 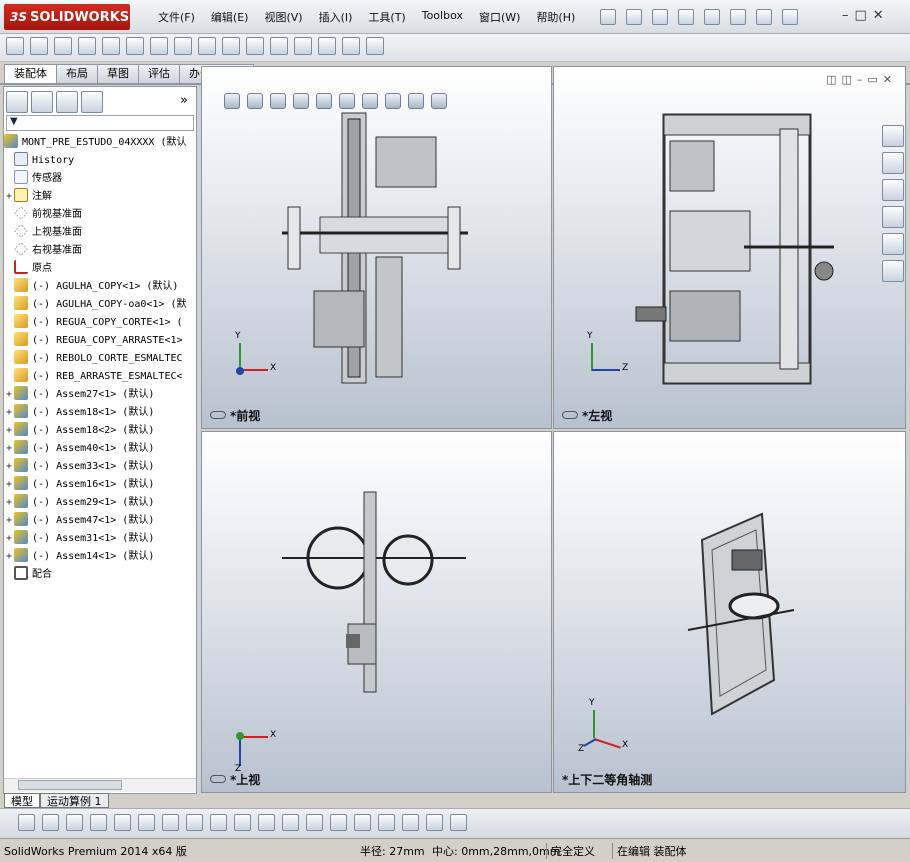 What do you see at coordinates (314, 822) in the screenshot?
I see `dimension-icon` at bounding box center [314, 822].